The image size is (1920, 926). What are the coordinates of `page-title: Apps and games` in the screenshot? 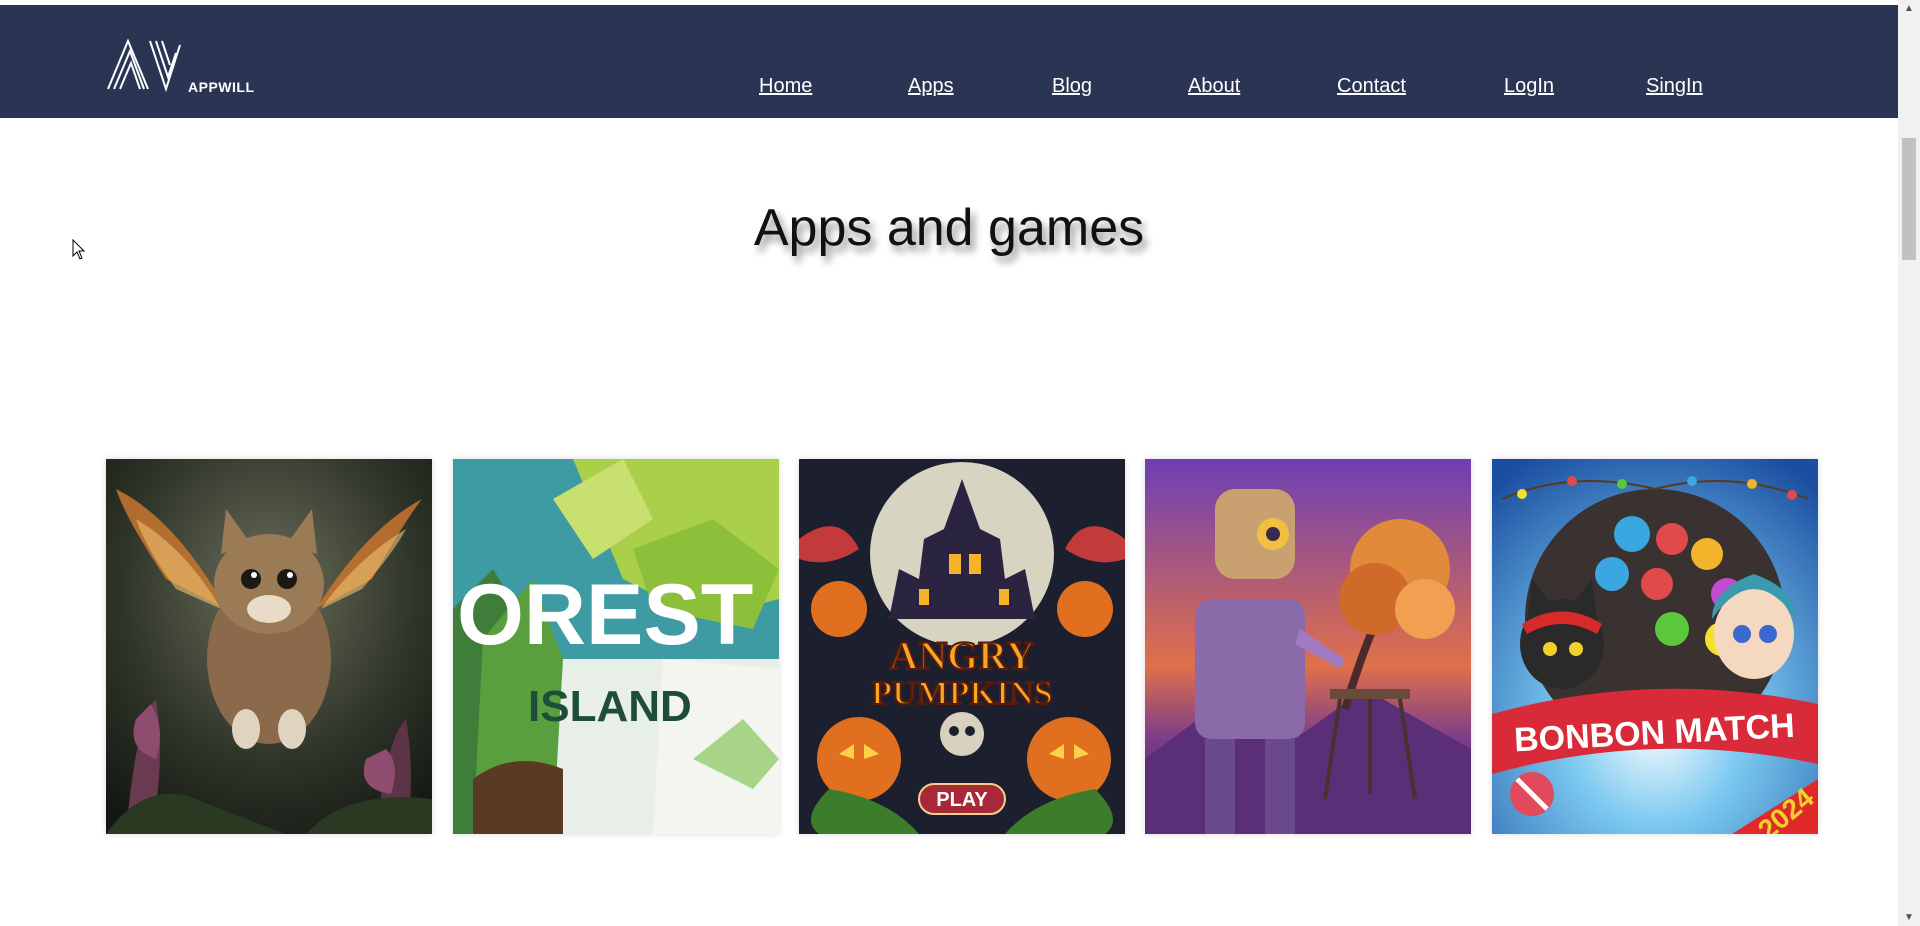 It's located at (949, 228).